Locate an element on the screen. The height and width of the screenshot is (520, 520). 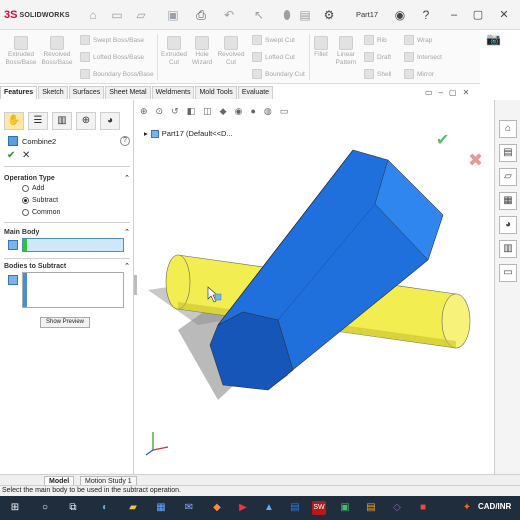
property-manager-icon: ☰ is located at coordinates (38, 121).